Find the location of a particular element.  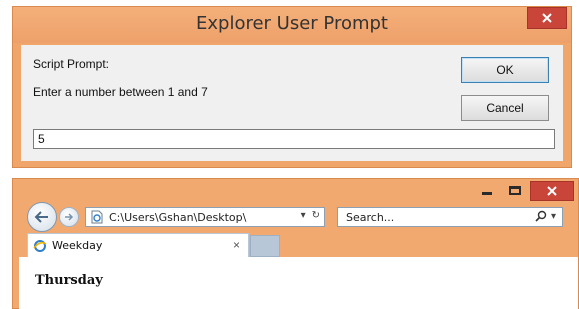

forward-button is located at coordinates (69, 217).